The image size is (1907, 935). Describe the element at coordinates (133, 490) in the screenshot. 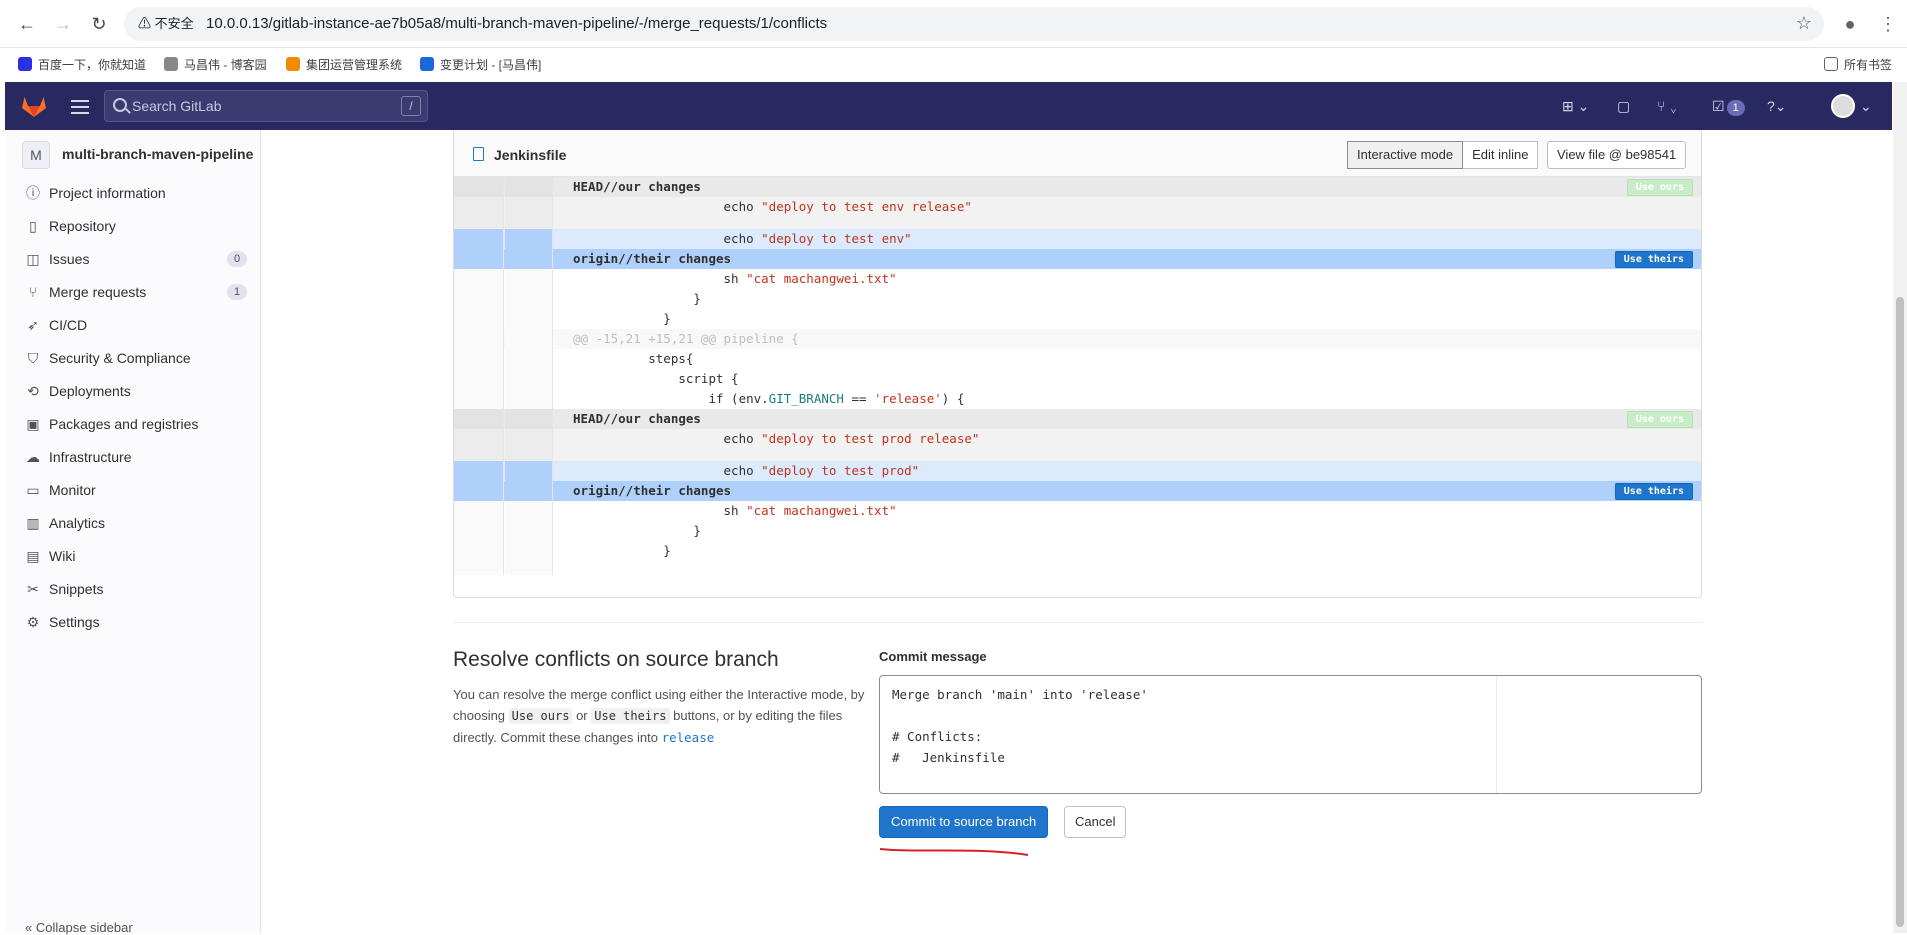

I see `sidebar-item-monitor: ▭ Monitor` at that location.